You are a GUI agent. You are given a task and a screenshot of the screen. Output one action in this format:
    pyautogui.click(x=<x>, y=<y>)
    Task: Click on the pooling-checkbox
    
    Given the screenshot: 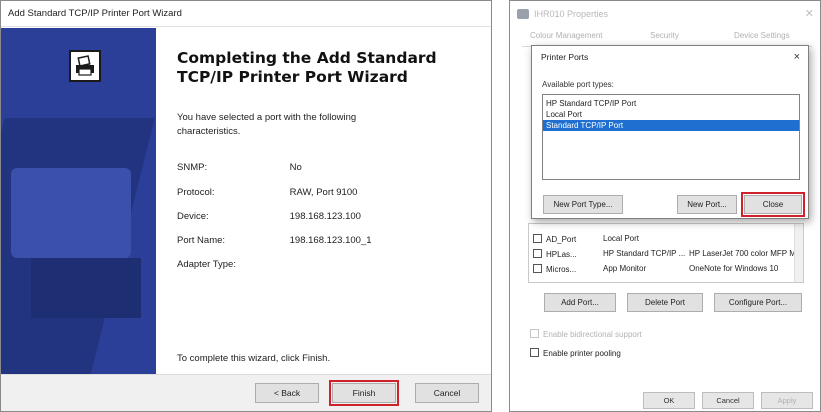 What is the action you would take?
    pyautogui.click(x=534, y=352)
    